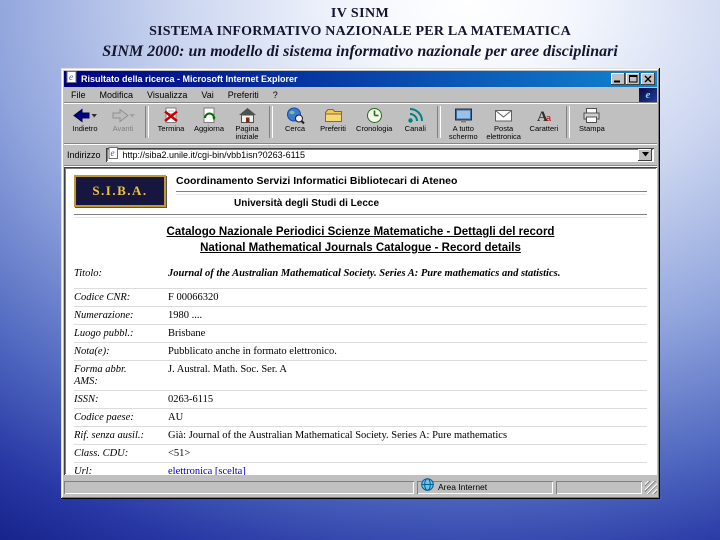 This screenshot has height=540, width=720. What do you see at coordinates (179, 453) in the screenshot?
I see `record-value: <51>` at bounding box center [179, 453].